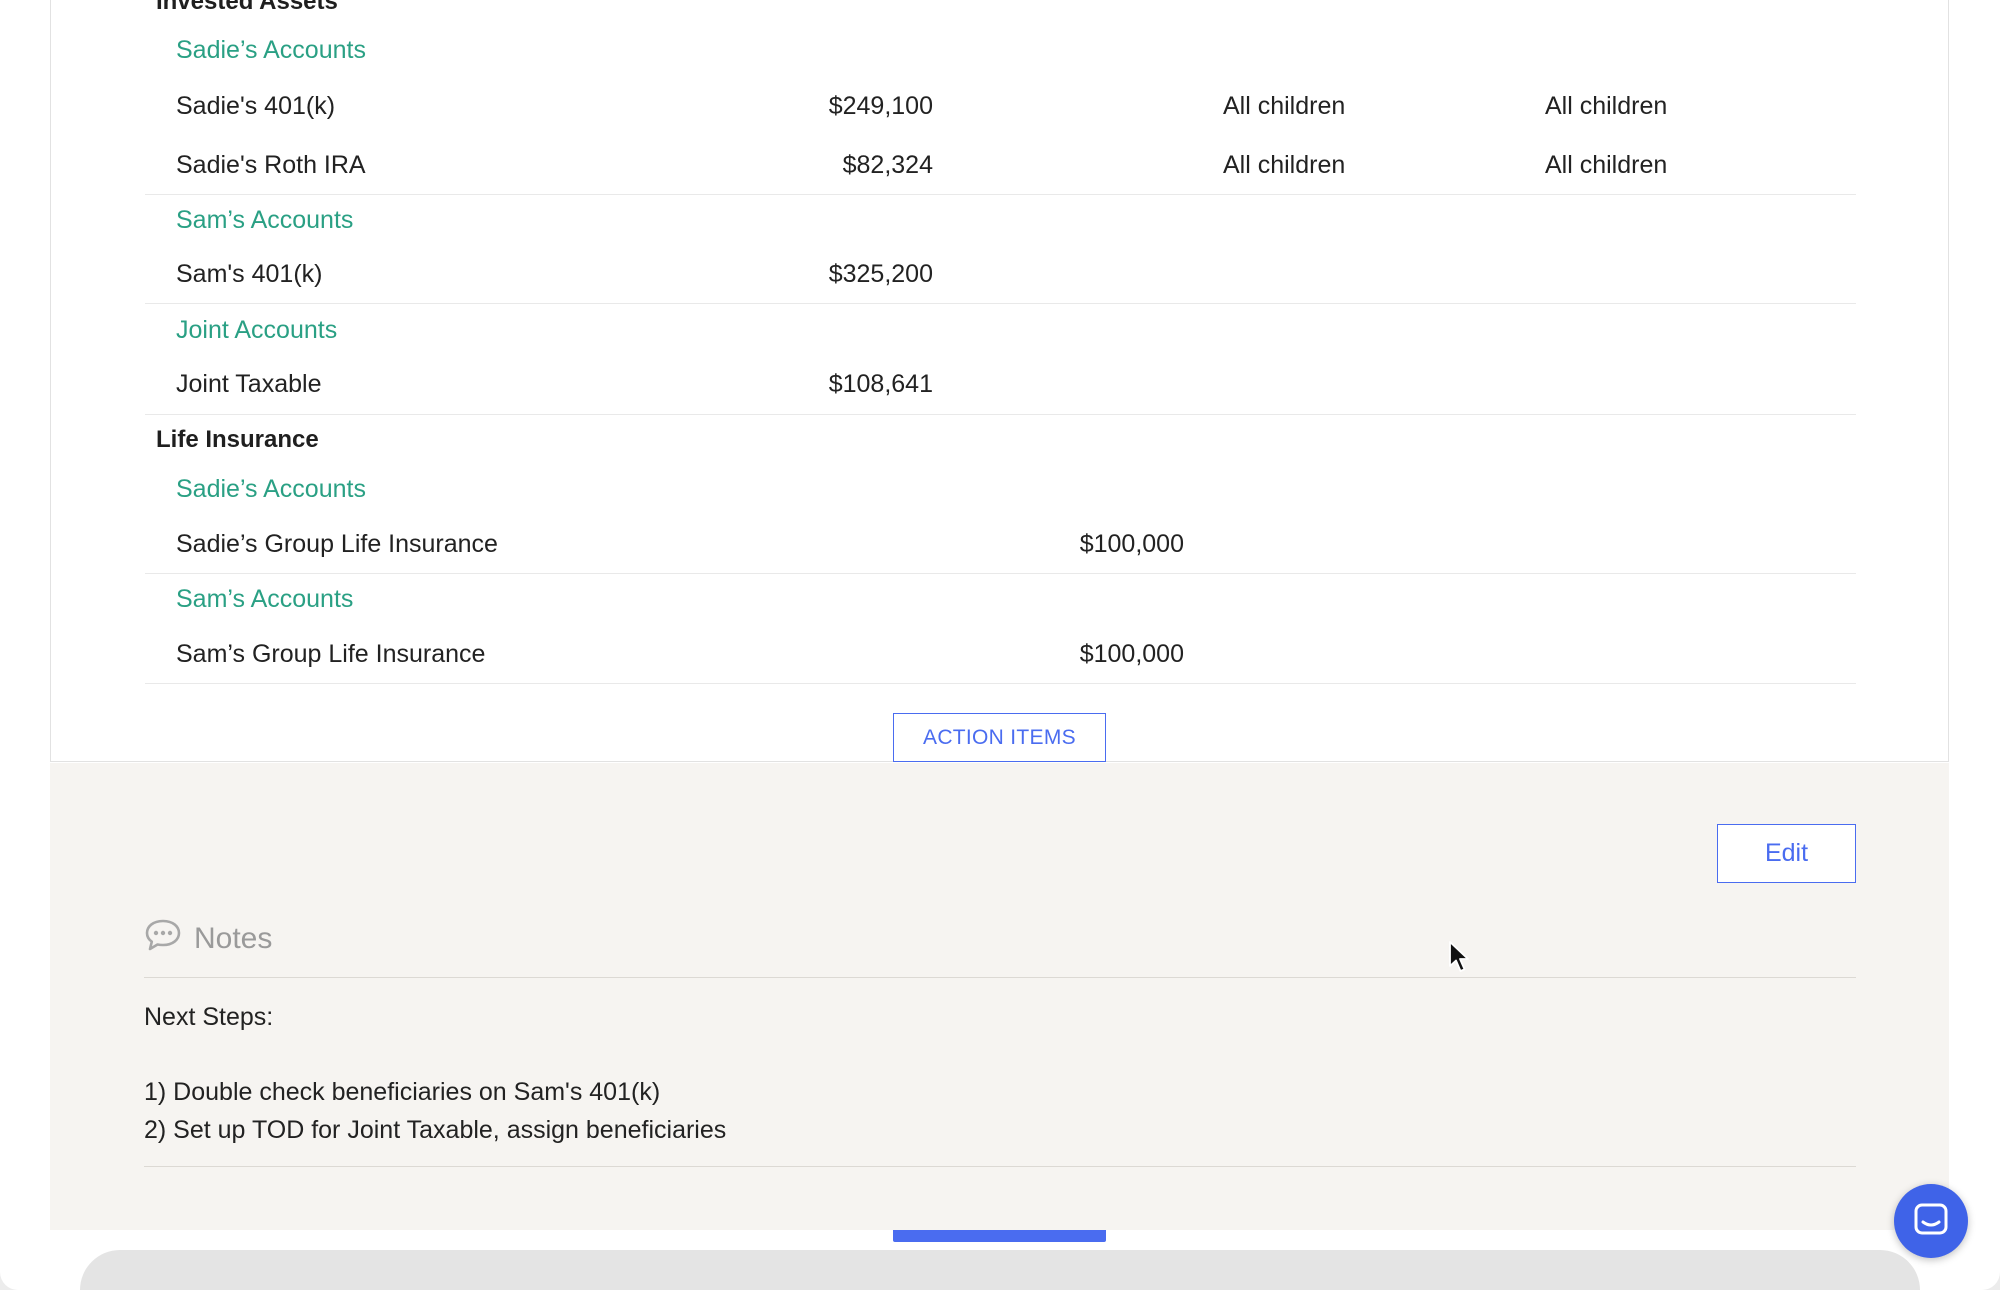 The image size is (2000, 1290). I want to click on chat-bubble-icon, so click(163, 935).